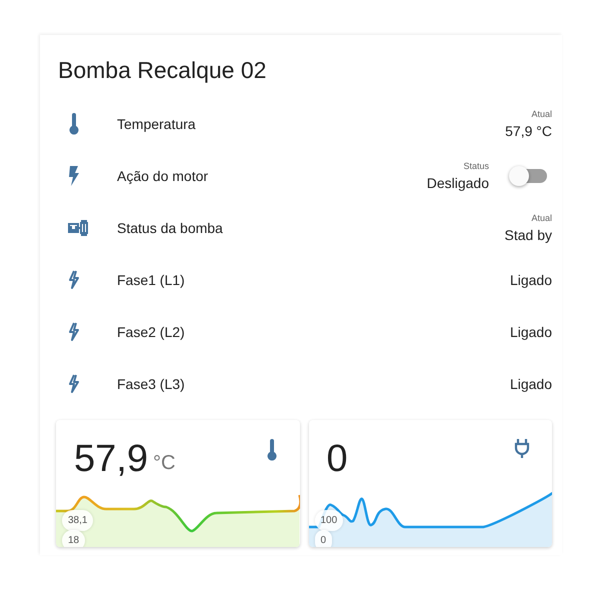  I want to click on max-label: 100, so click(329, 520).